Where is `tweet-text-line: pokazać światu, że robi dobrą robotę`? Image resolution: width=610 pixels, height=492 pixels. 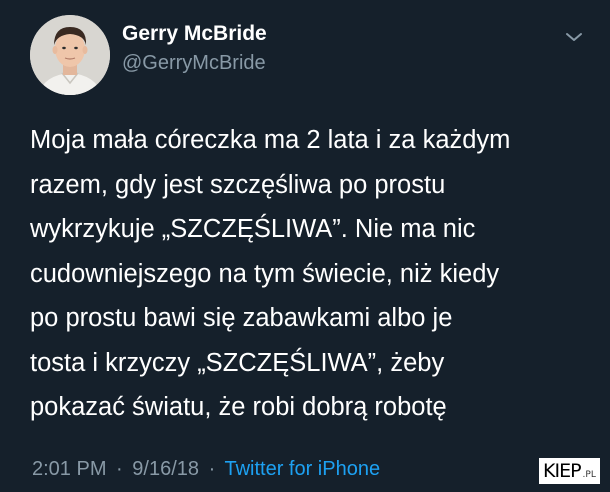
tweet-text-line: pokazać światu, że robi dobrą robotę is located at coordinates (238, 407).